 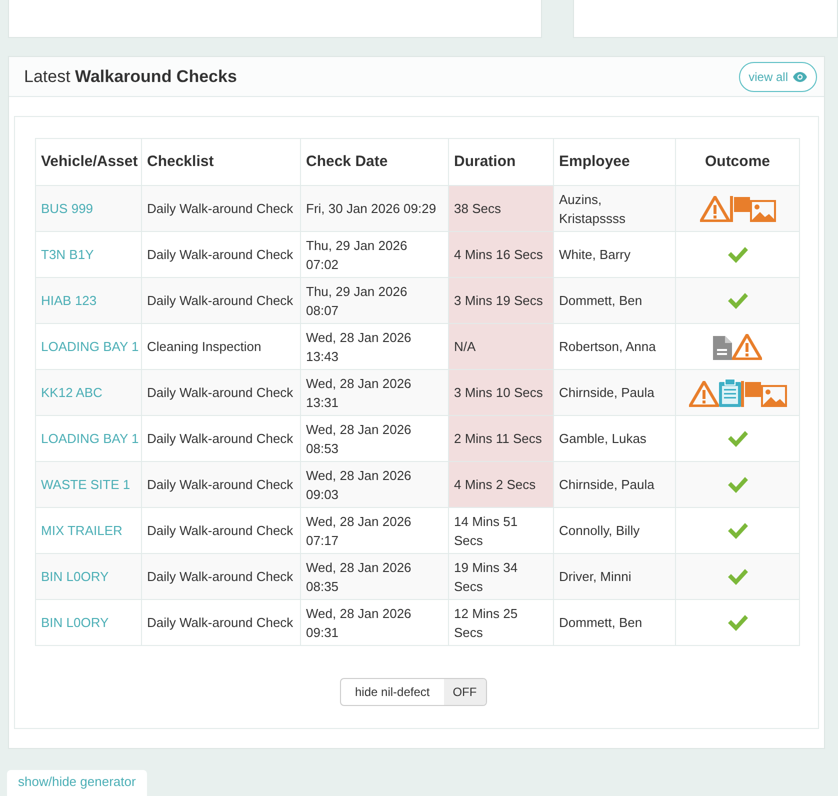 I want to click on table-cell: 3 Mins 19 Secs, so click(x=498, y=300).